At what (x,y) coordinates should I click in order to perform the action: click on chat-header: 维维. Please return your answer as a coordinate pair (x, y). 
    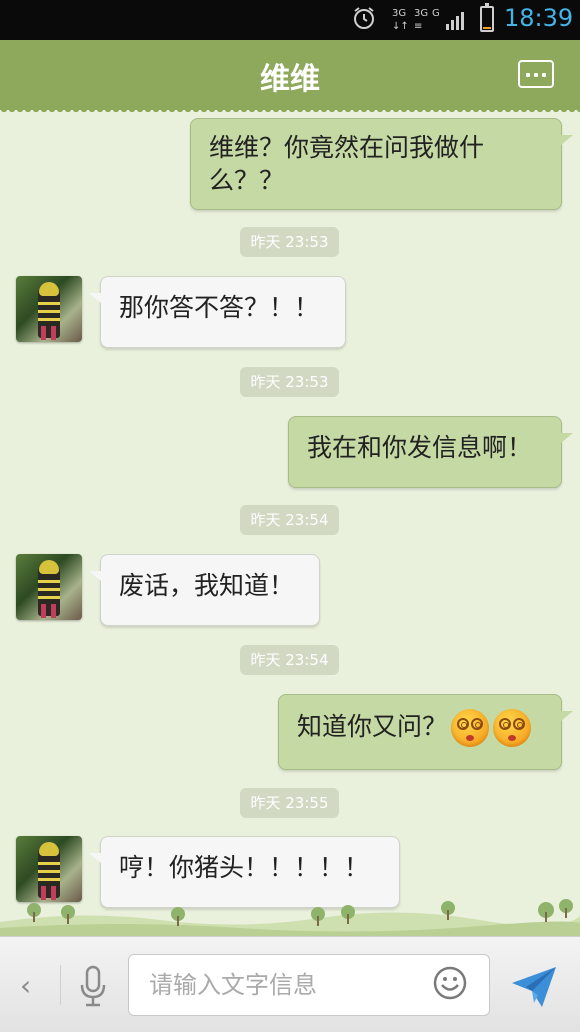
    Looking at the image, I should click on (290, 76).